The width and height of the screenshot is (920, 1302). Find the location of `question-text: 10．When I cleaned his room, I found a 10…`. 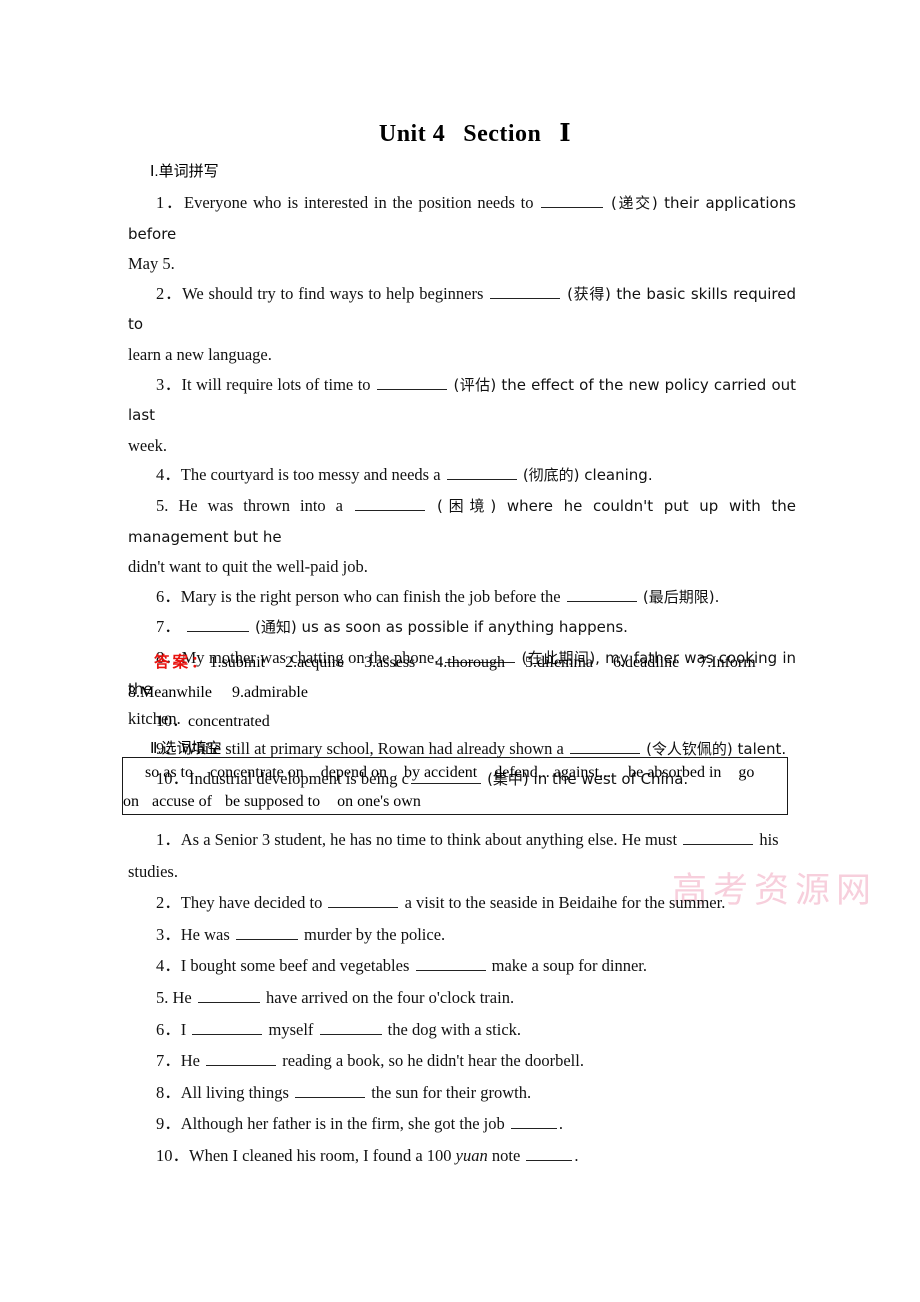

question-text: 10．When I cleaned his room, I found a 10… is located at coordinates (304, 1155).